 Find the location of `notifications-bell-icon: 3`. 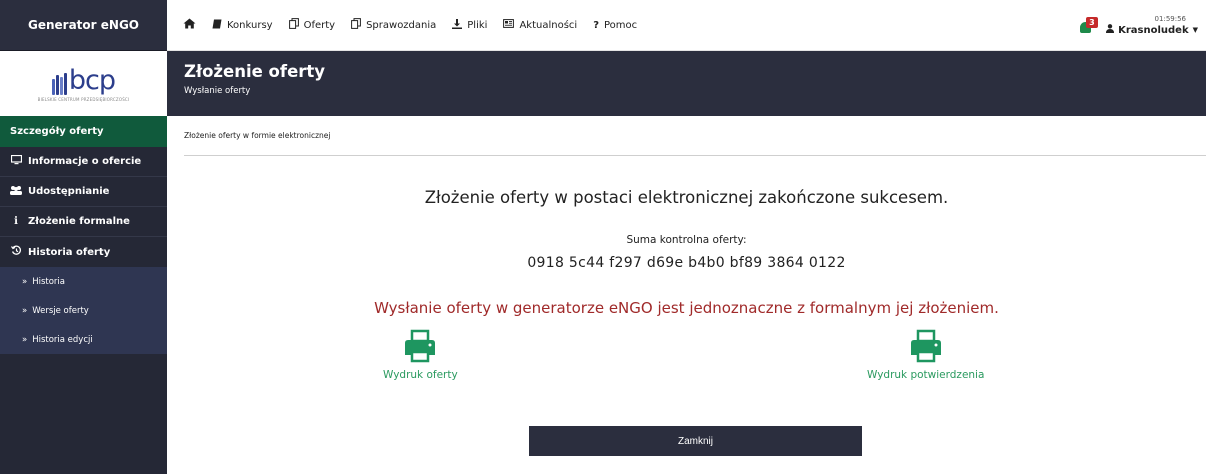

notifications-bell-icon: 3 is located at coordinates (1088, 25).